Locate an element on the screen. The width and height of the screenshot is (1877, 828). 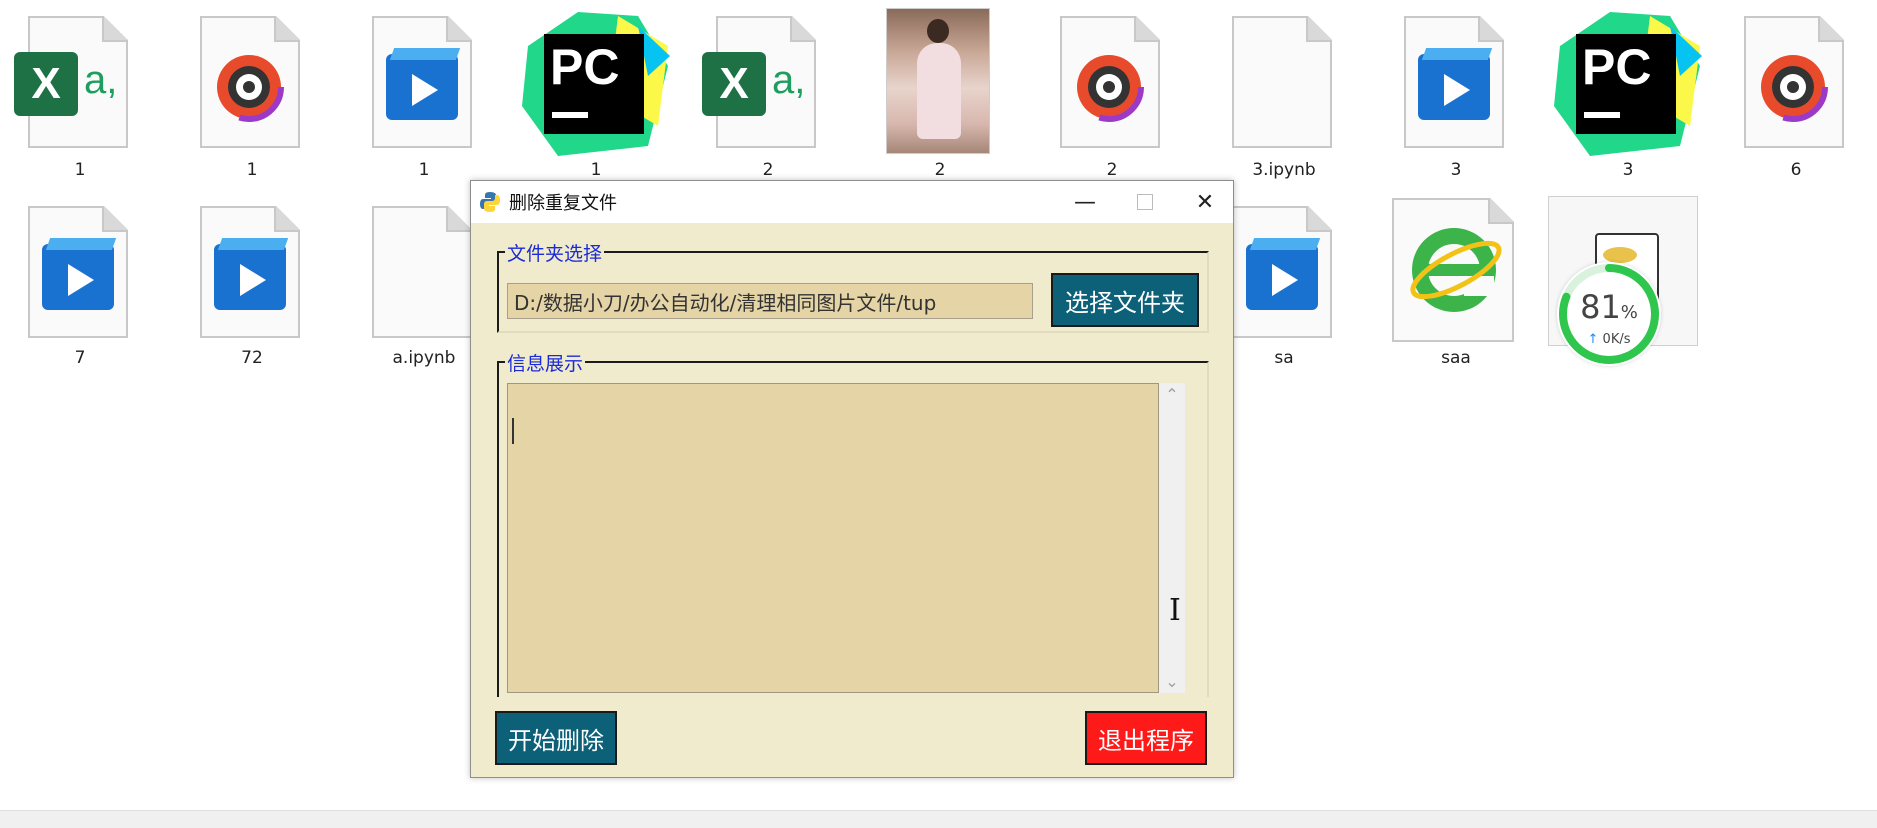
folder-select-group: 文件夹选择 D:/数据小刀/办公自动化/清理相同图片文件/tup 选择文件夹 is located at coordinates (853, 286).